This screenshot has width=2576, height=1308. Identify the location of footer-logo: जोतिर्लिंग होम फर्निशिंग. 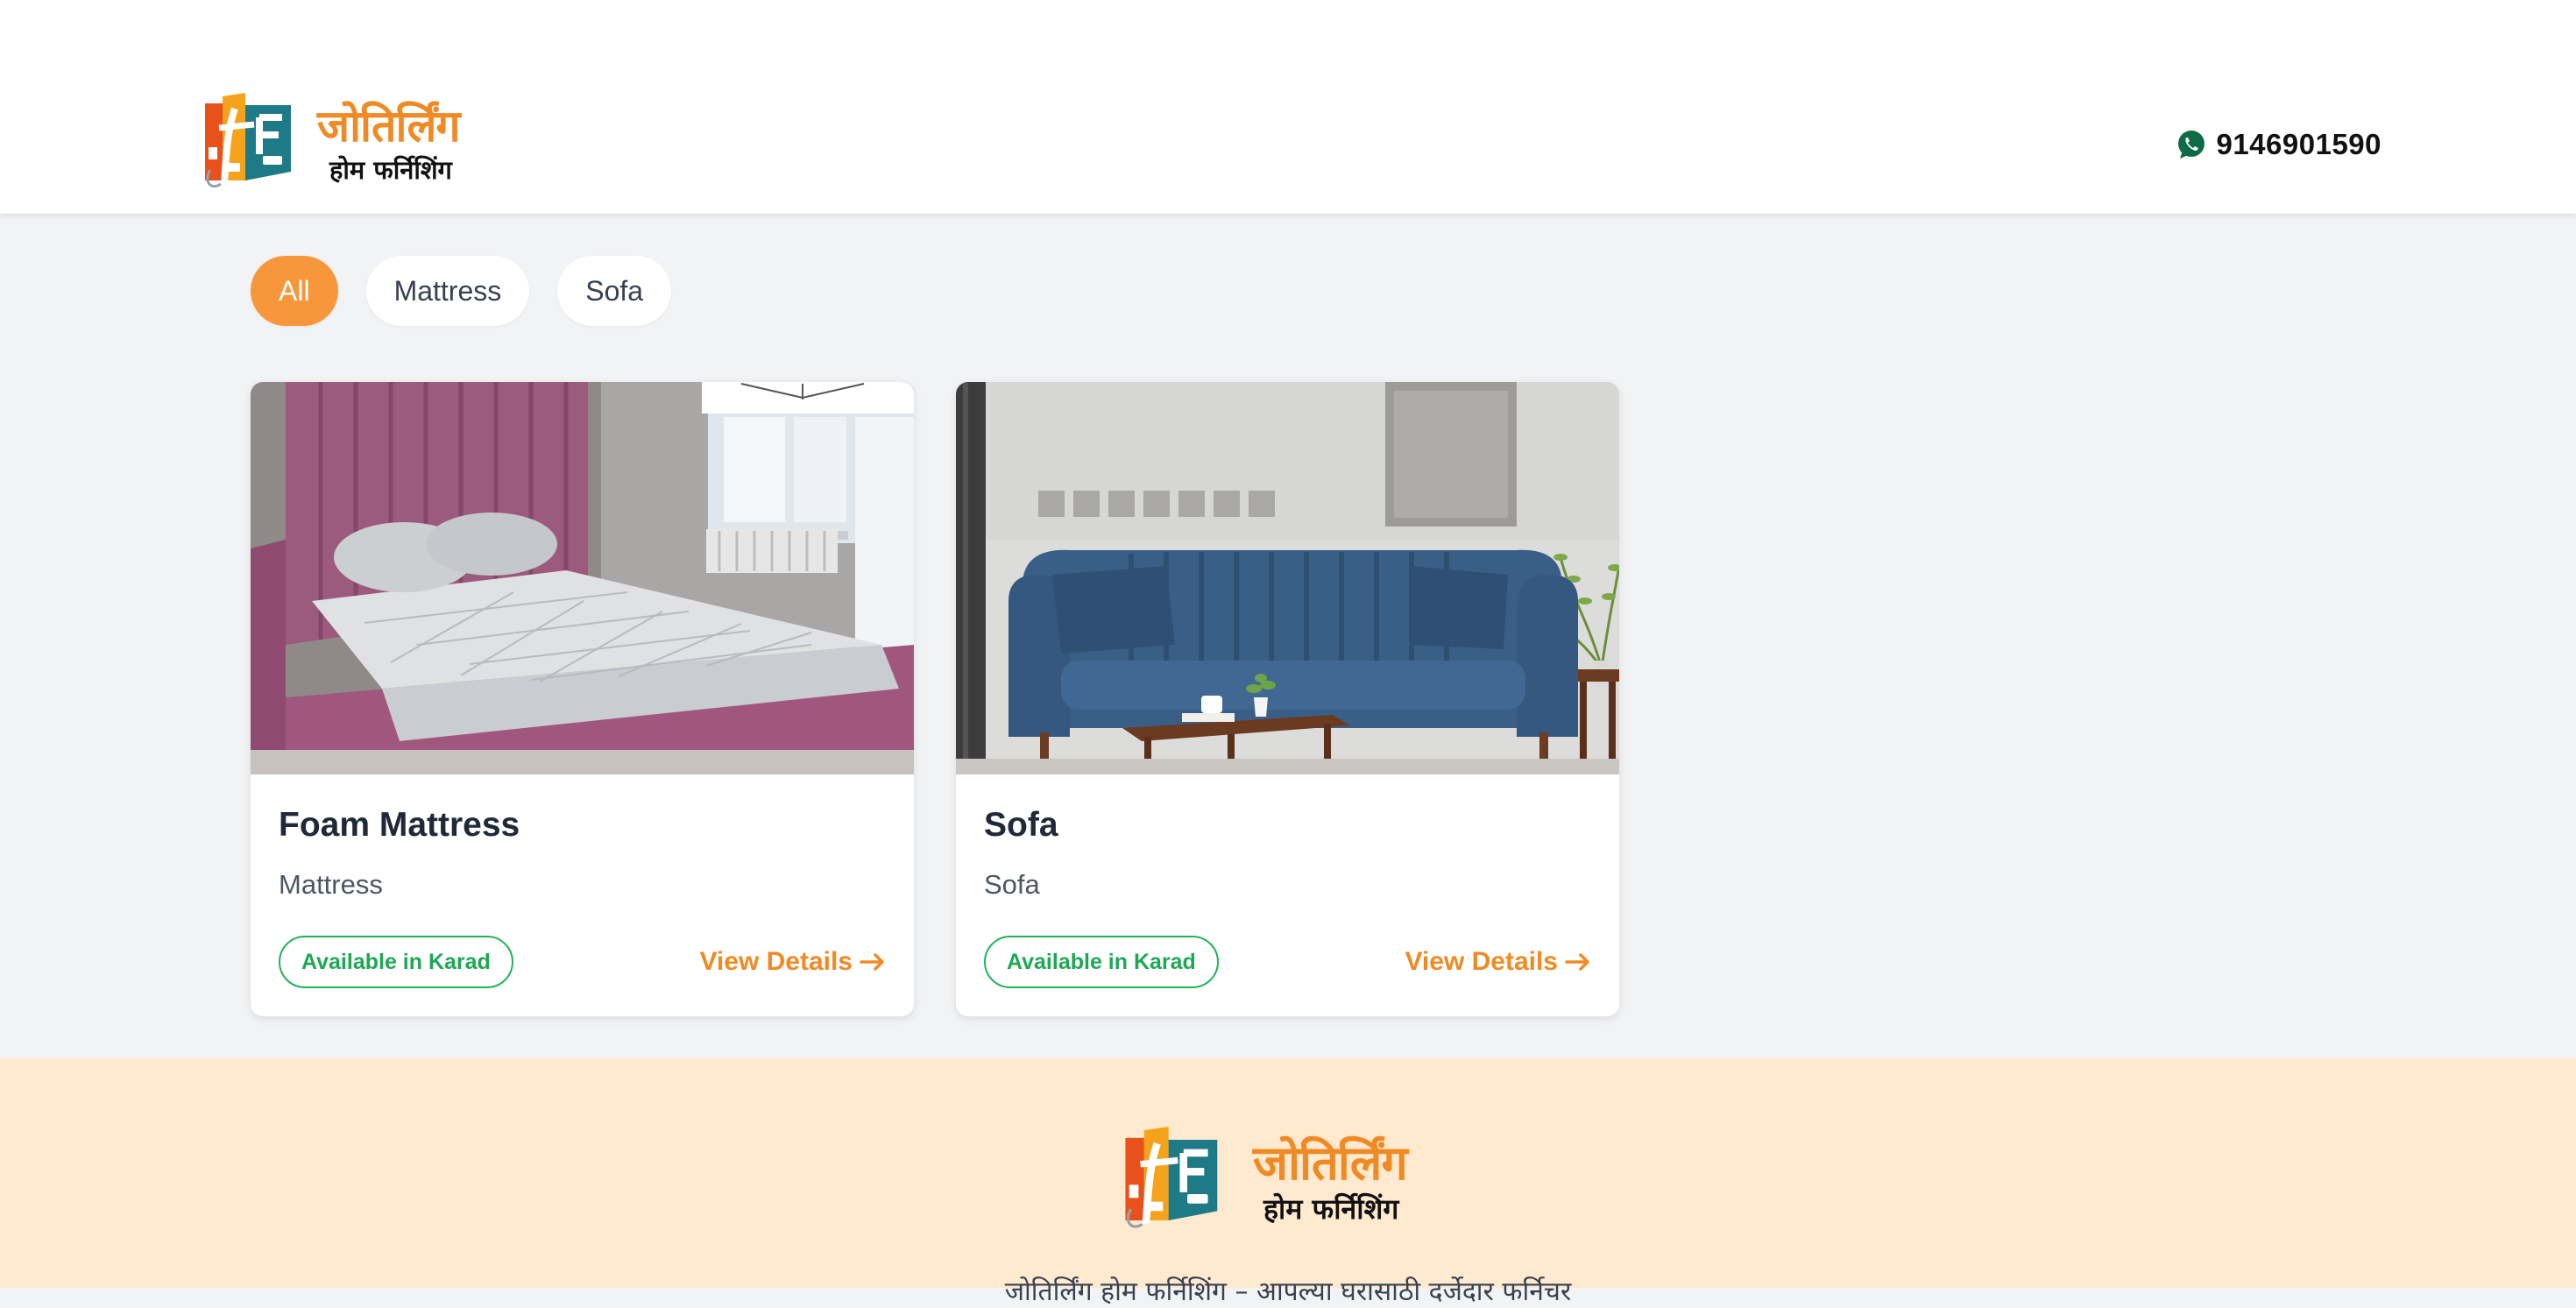
(1297, 1182).